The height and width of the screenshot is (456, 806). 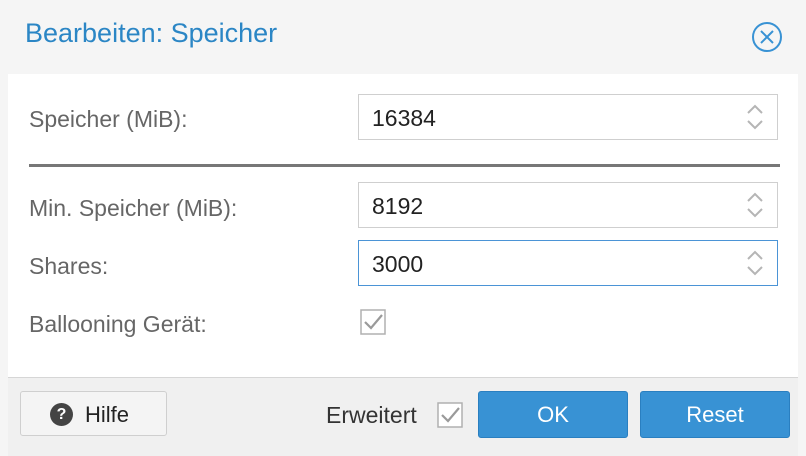 I want to click on ok-button: OK, so click(x=553, y=414).